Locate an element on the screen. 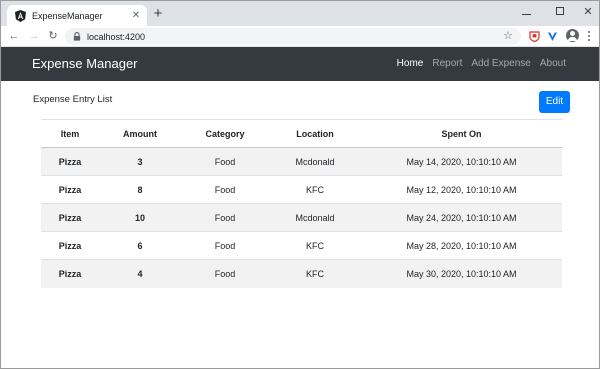 Image resolution: width=600 pixels, height=369 pixels. window-close-icon: ✕ is located at coordinates (585, 11).